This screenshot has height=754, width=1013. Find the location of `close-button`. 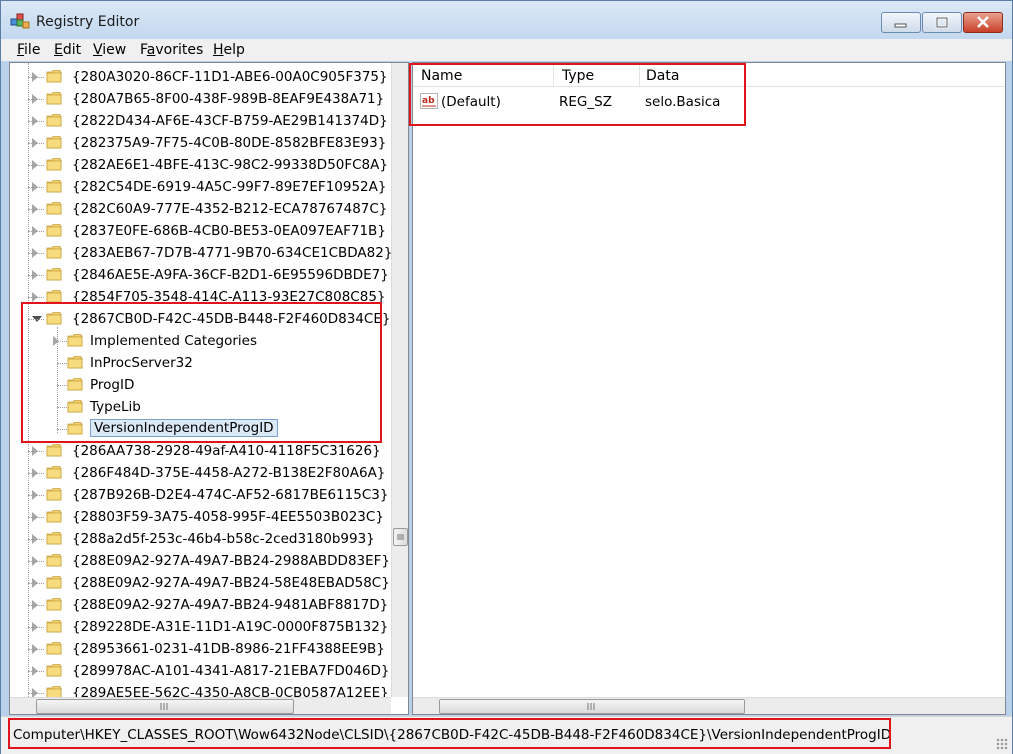

close-button is located at coordinates (983, 22).